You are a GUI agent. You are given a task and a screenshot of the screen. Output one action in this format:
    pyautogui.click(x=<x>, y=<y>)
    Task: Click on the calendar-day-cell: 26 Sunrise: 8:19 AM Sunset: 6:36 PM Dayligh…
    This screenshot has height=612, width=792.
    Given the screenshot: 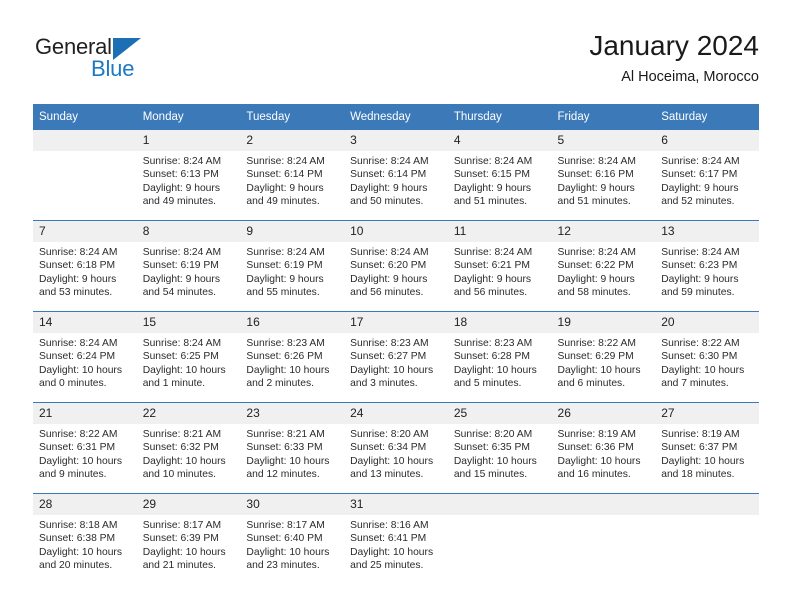 What is the action you would take?
    pyautogui.click(x=603, y=448)
    